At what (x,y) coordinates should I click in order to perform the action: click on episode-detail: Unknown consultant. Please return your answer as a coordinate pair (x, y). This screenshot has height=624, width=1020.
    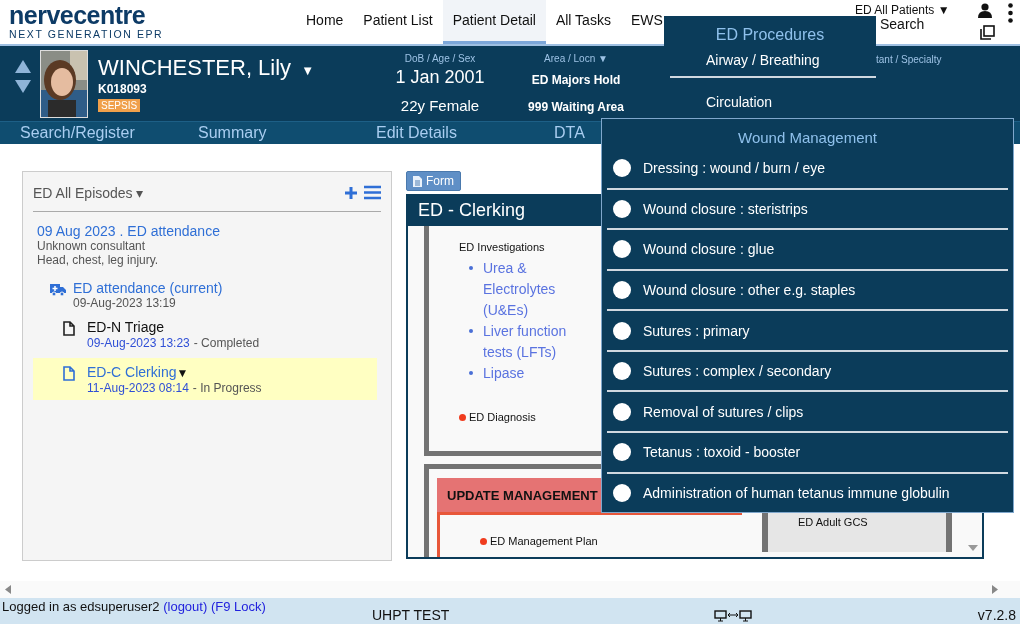
    Looking at the image, I should click on (91, 246).